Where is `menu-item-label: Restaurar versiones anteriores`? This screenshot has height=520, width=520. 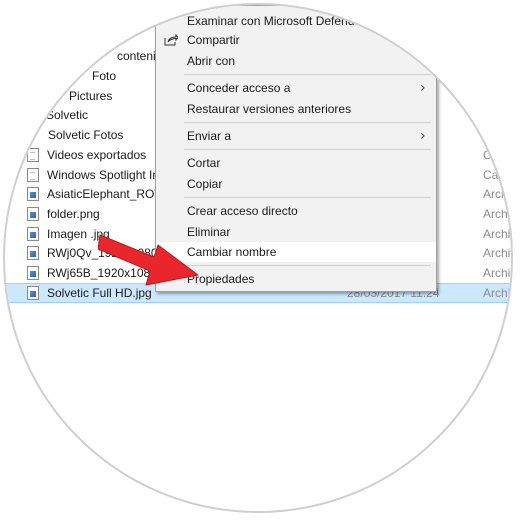
menu-item-label: Restaurar versiones anteriores is located at coordinates (269, 109).